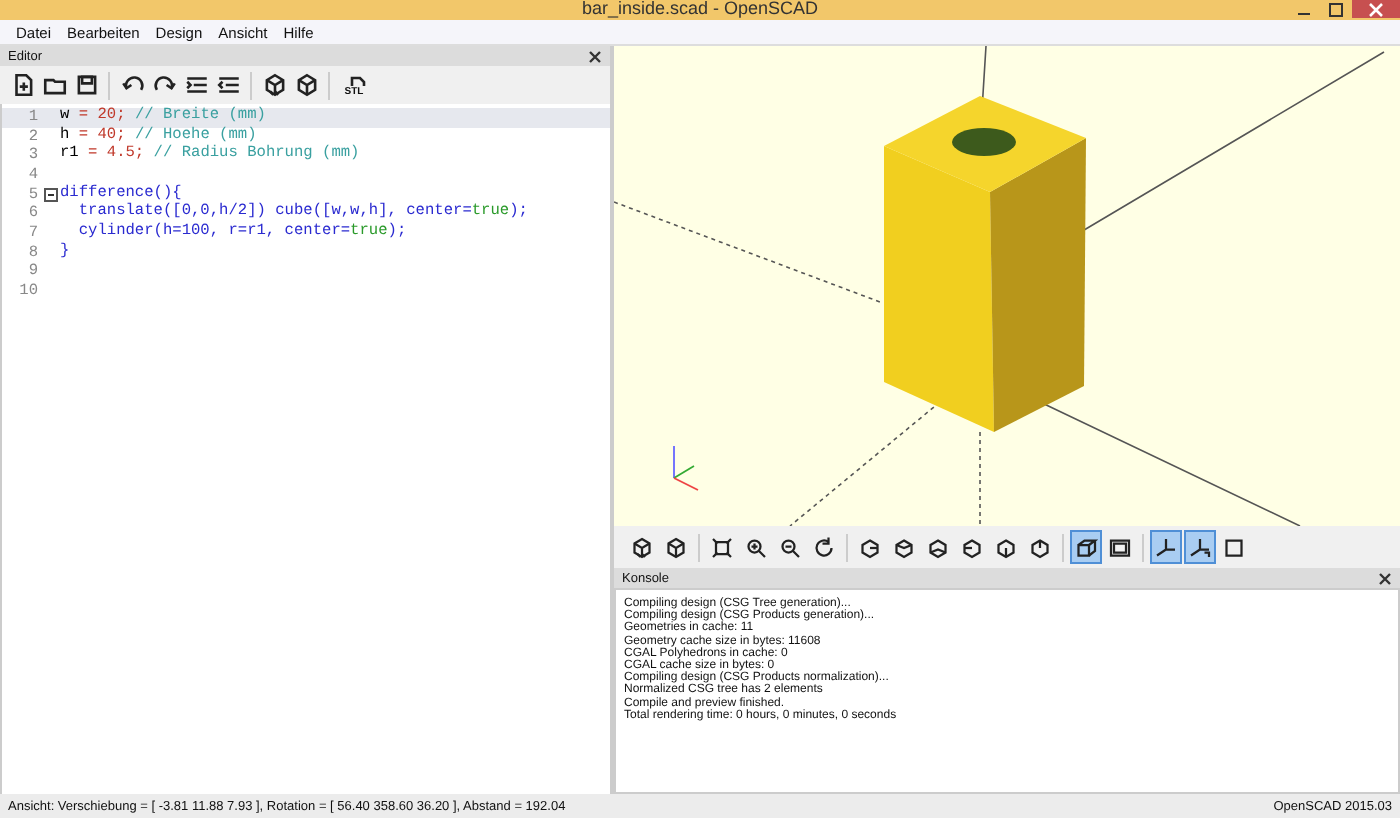 The height and width of the screenshot is (818, 1400). What do you see at coordinates (700, 9) in the screenshot?
I see `window-title: bar_inside.scad - OpenSCAD` at bounding box center [700, 9].